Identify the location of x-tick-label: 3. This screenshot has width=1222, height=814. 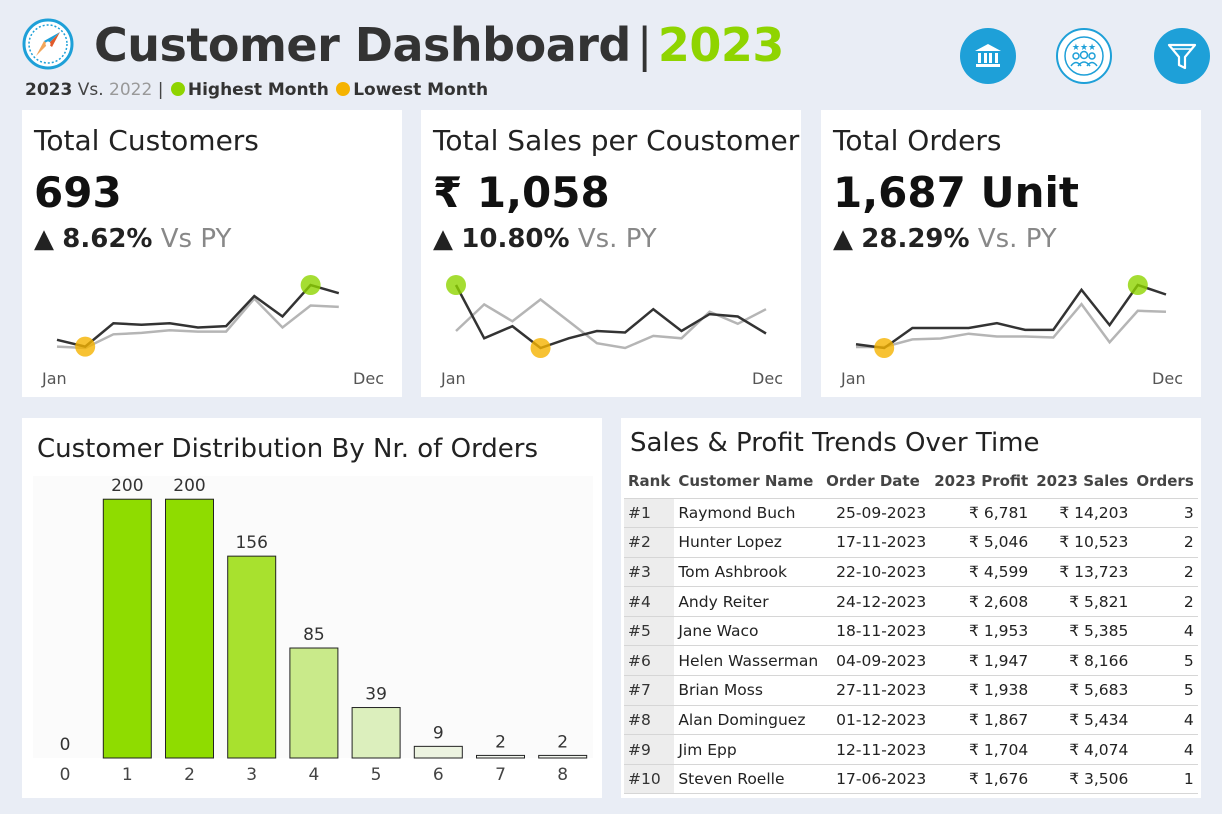
(251, 775).